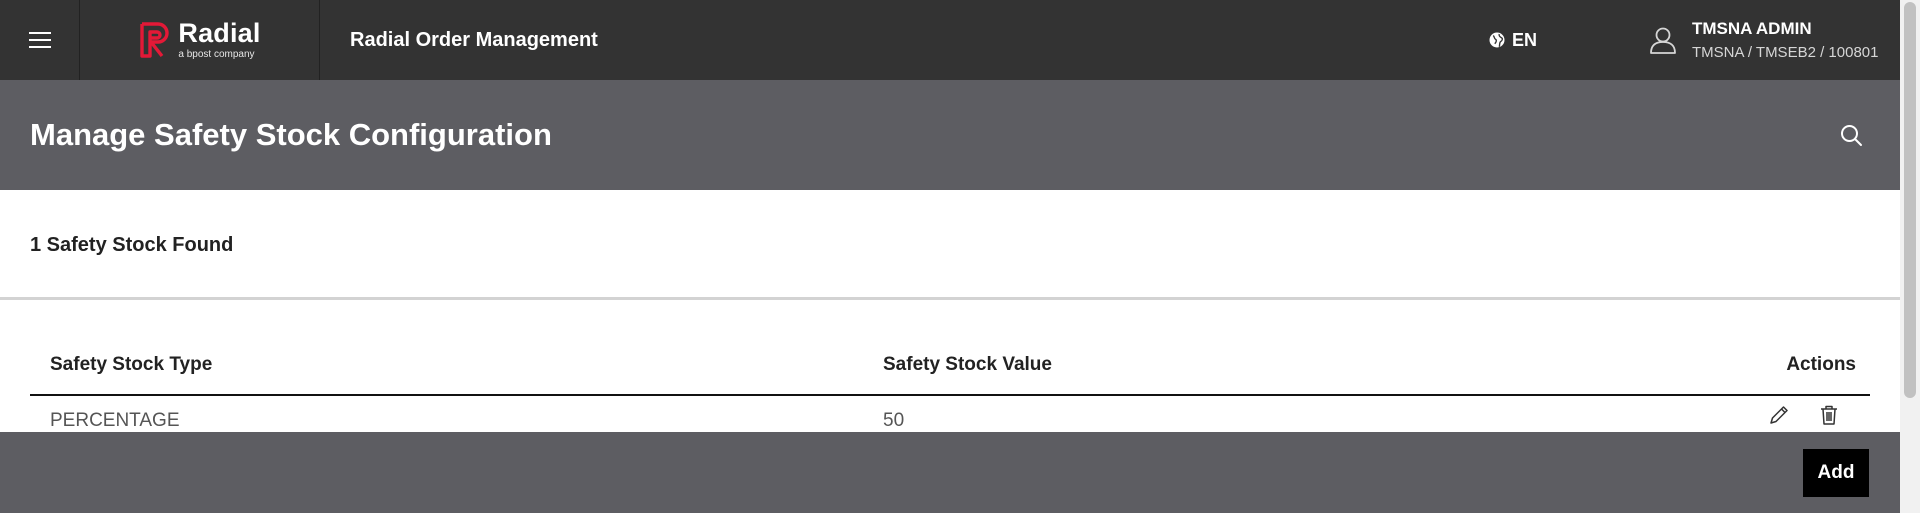 This screenshot has width=1920, height=513. I want to click on brand-logo: Radial a bpost company, so click(200, 40).